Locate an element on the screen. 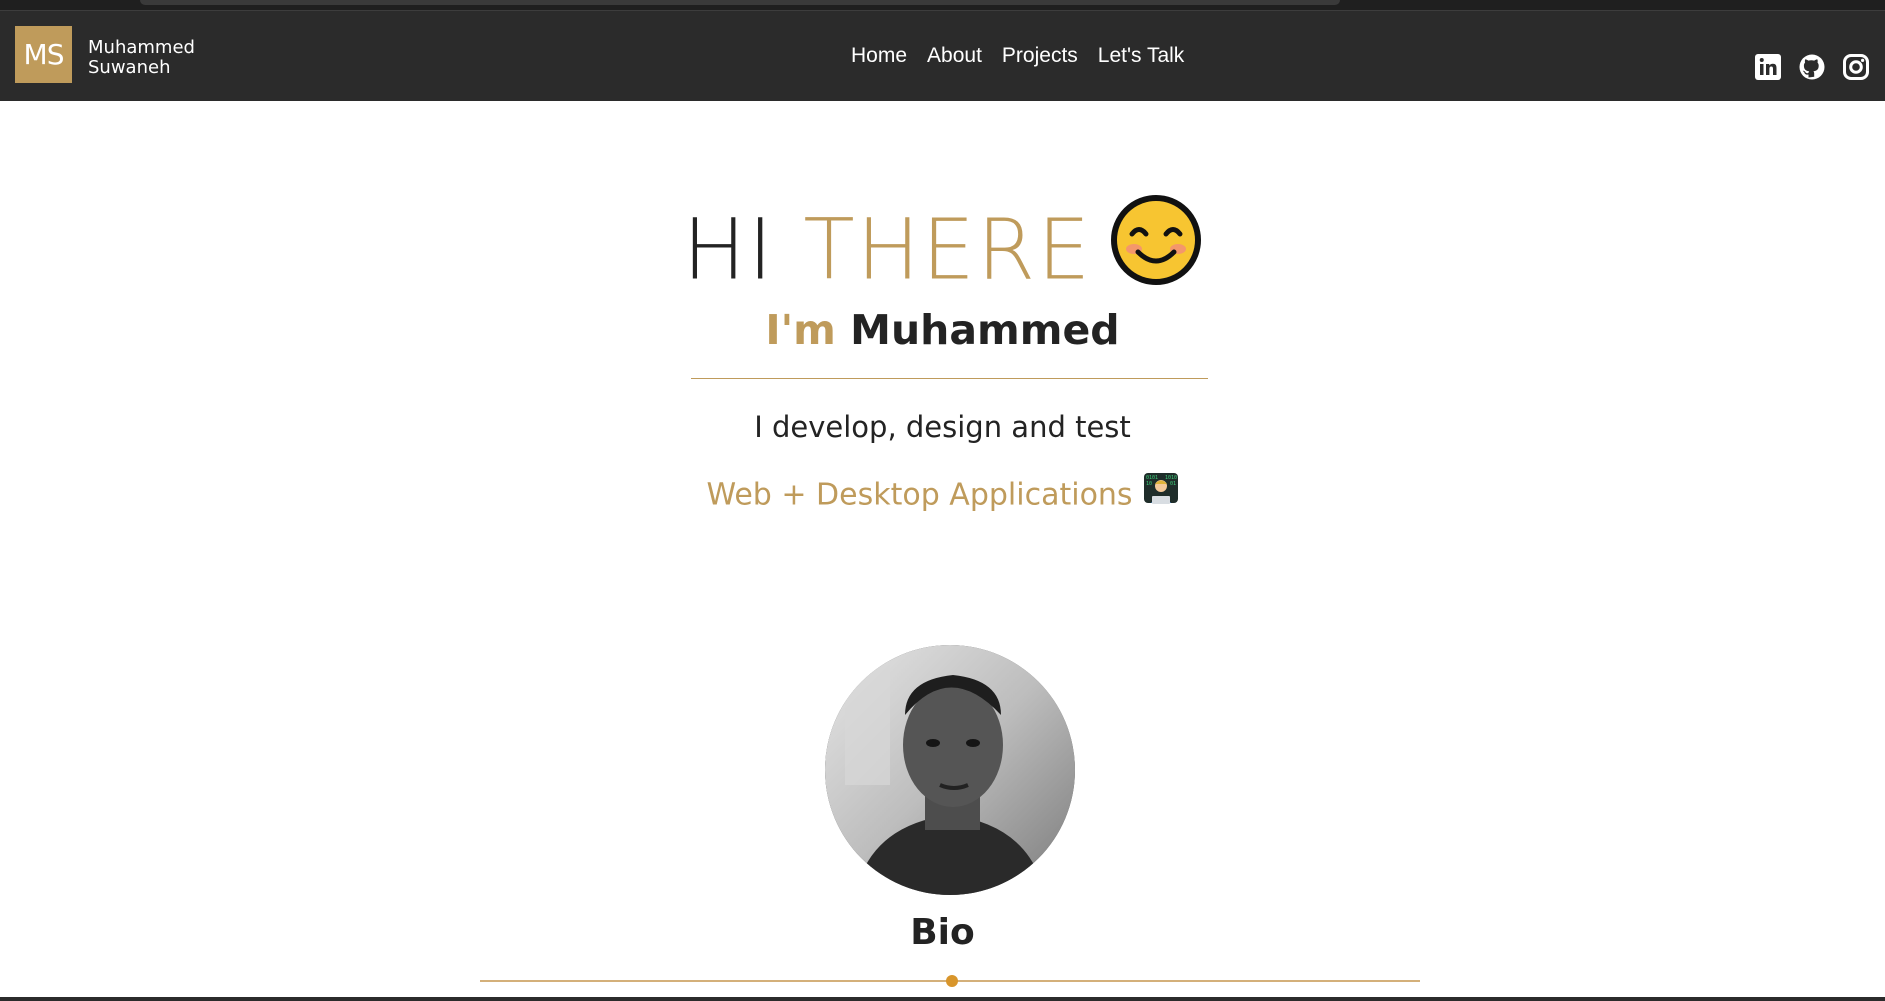 Image resolution: width=1885 pixels, height=1001 pixels. technologist-icon: 0101 1010 10 01 is located at coordinates (1161, 493).